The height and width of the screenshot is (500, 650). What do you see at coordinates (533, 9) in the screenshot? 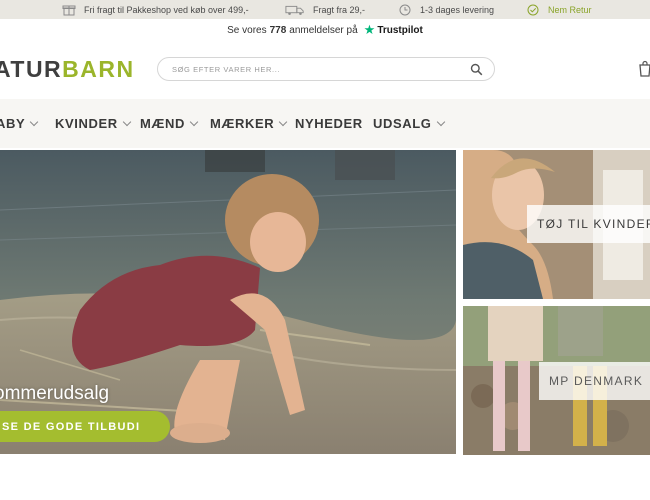
I see `return-icon` at bounding box center [533, 9].